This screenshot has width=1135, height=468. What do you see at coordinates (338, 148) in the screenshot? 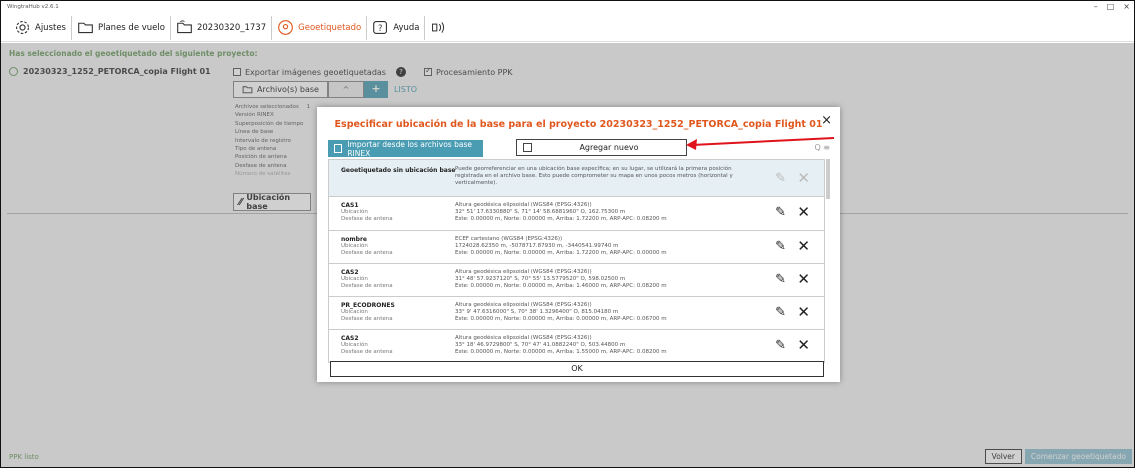
I see `import-icon` at bounding box center [338, 148].